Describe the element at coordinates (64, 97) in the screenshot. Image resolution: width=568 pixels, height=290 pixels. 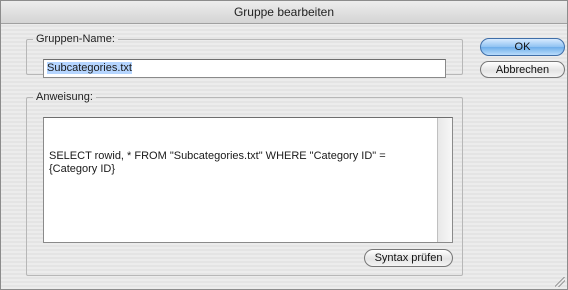
I see `statement-label: Anweisung:` at that location.